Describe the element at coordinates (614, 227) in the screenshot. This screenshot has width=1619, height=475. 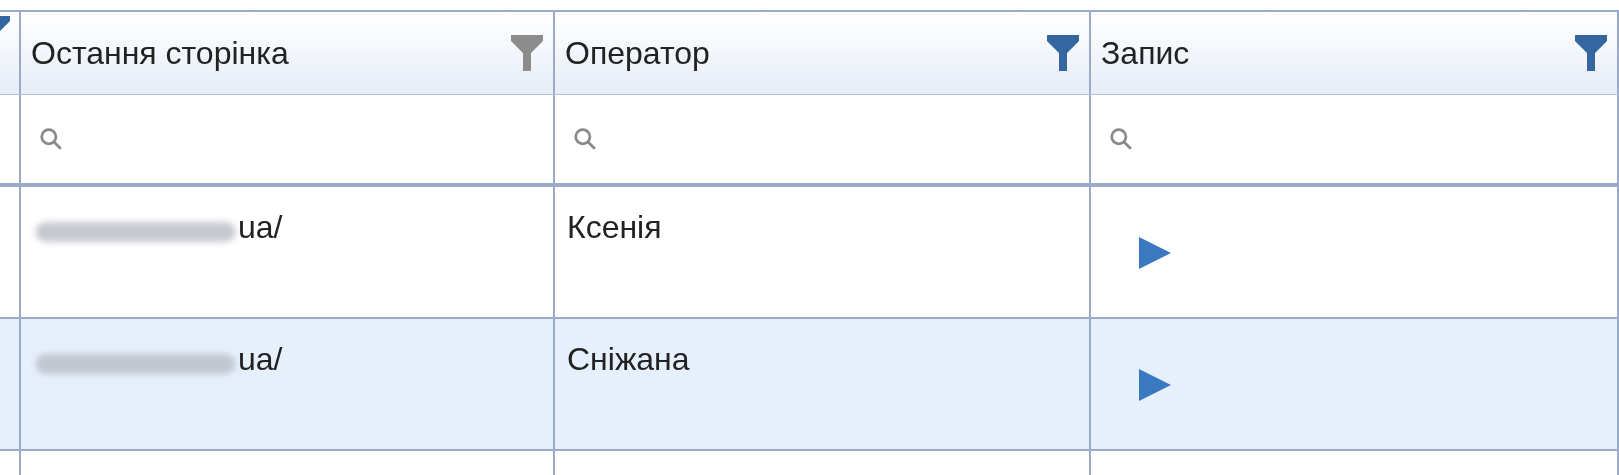
I see `table-cell: Ксенія` at that location.